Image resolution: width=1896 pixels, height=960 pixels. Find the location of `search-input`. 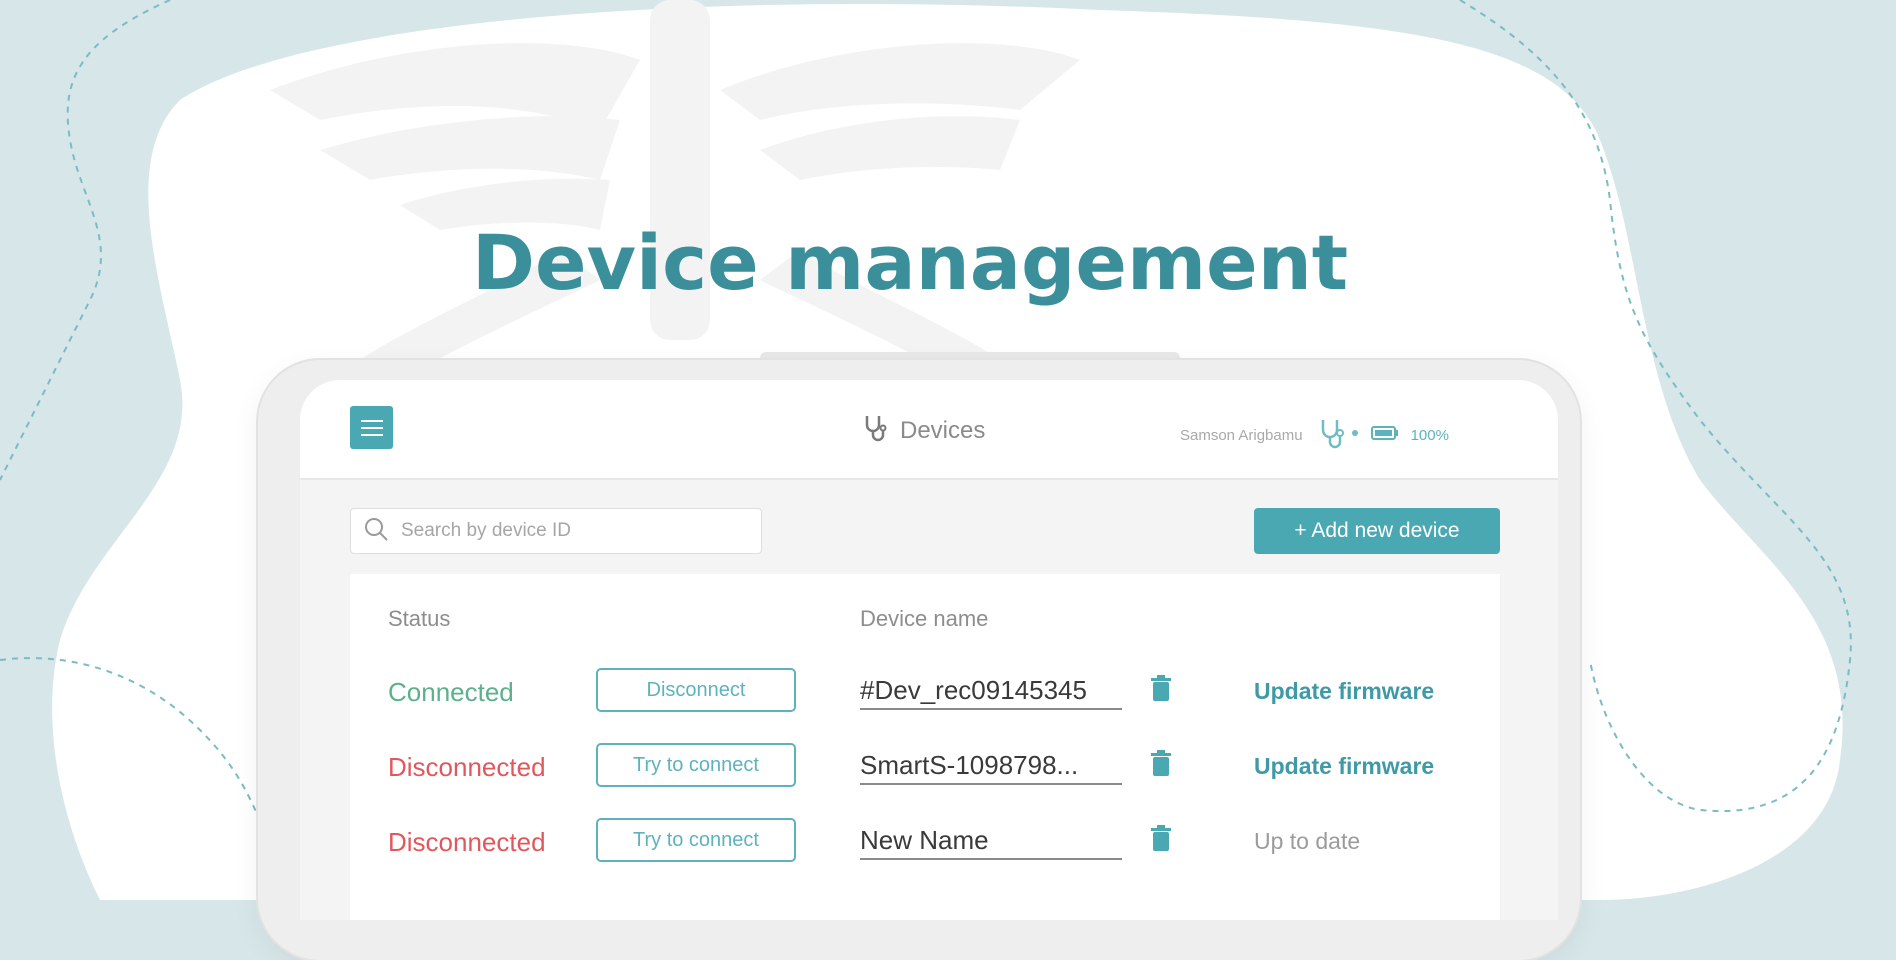

search-input is located at coordinates (571, 531).